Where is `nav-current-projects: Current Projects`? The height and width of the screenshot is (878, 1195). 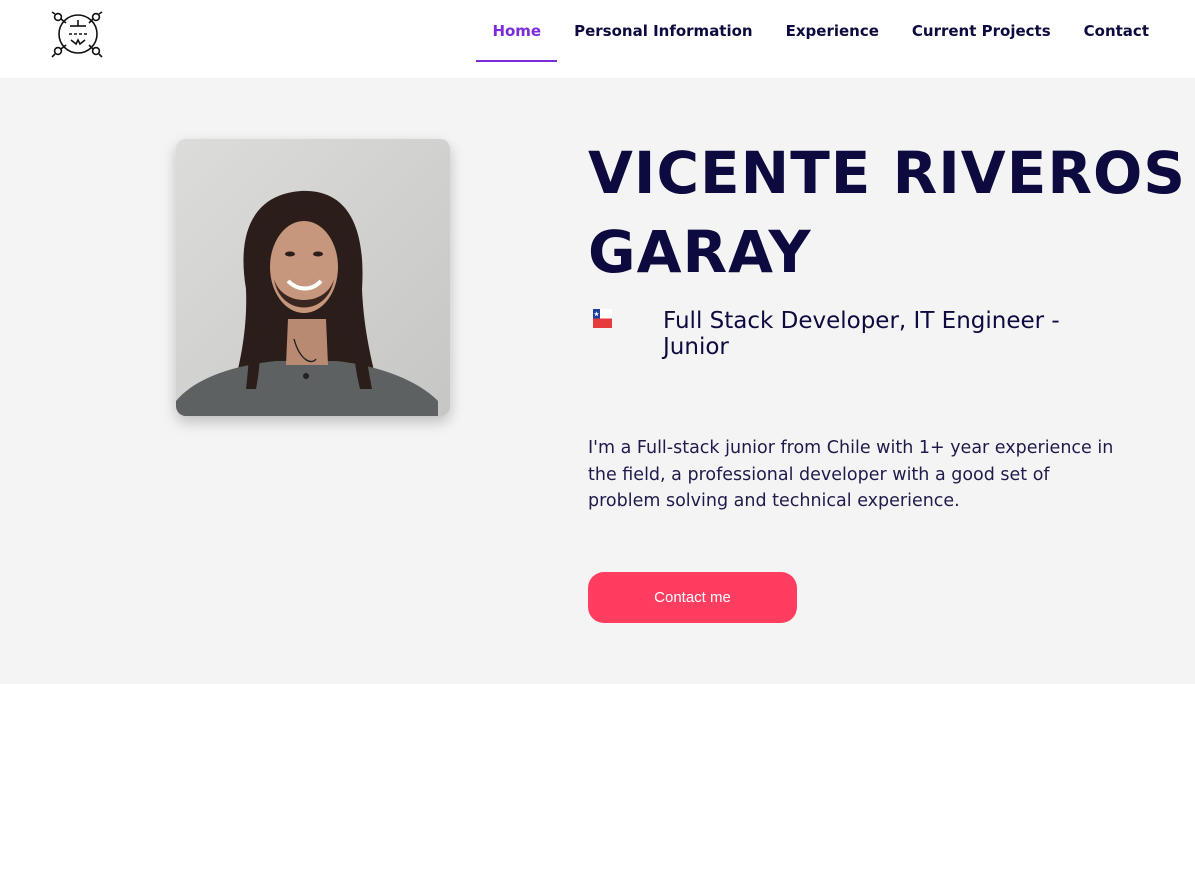 nav-current-projects: Current Projects is located at coordinates (981, 31).